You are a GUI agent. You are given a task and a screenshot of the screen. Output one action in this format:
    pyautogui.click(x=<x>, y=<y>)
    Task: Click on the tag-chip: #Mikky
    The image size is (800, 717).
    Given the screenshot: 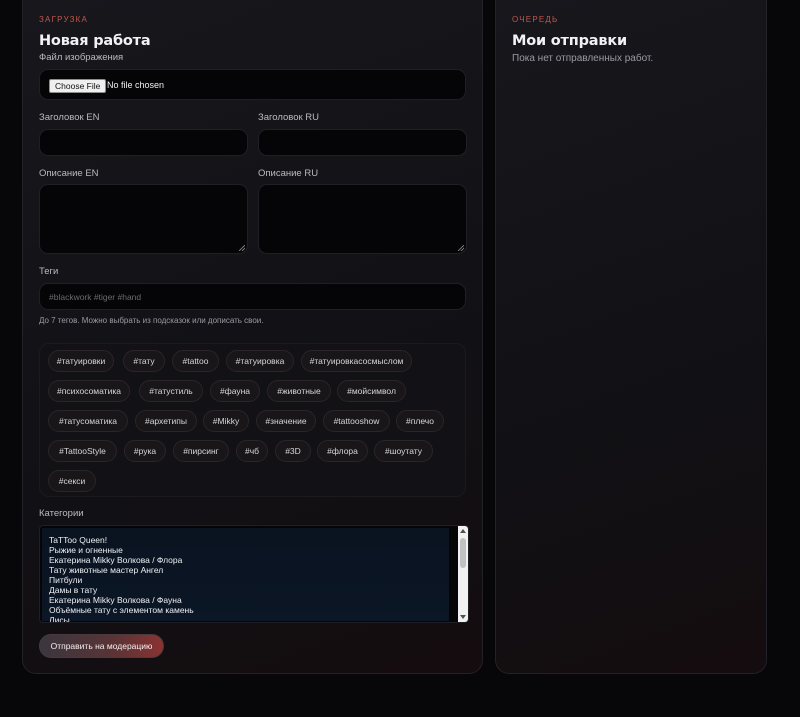 What is the action you would take?
    pyautogui.click(x=226, y=421)
    